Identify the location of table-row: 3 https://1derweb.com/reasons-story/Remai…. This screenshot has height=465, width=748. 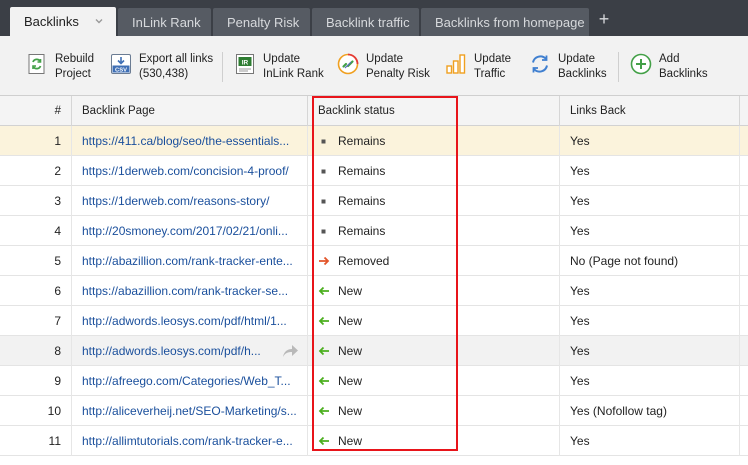
(374, 201).